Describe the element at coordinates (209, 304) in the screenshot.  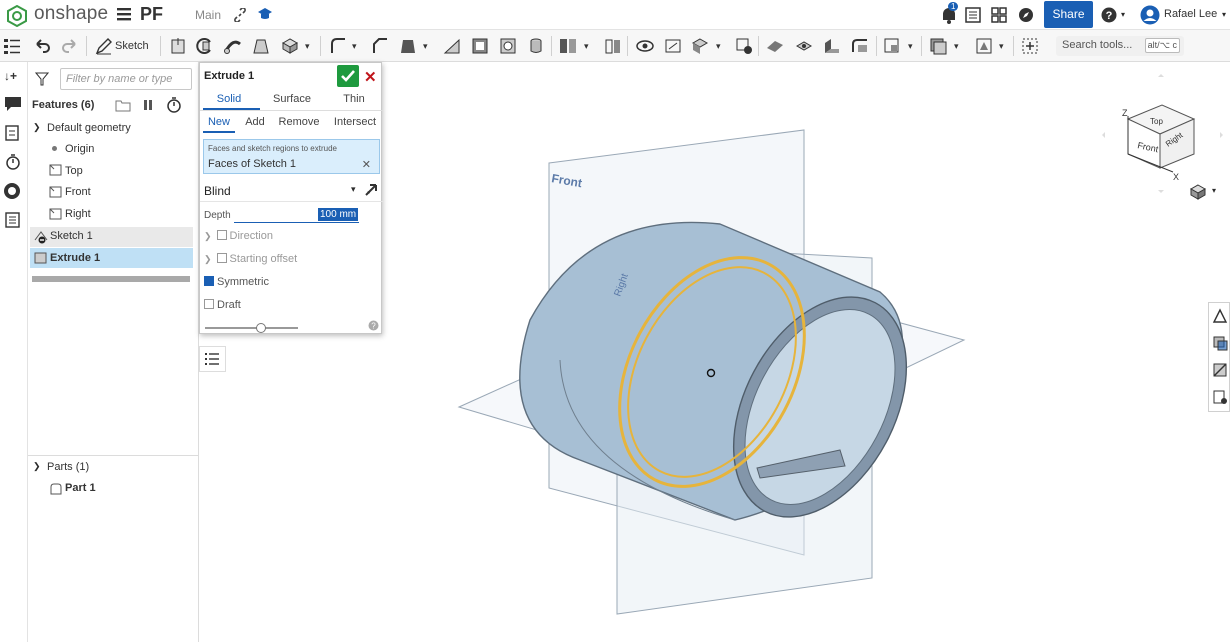
I see `draft-checkbox` at that location.